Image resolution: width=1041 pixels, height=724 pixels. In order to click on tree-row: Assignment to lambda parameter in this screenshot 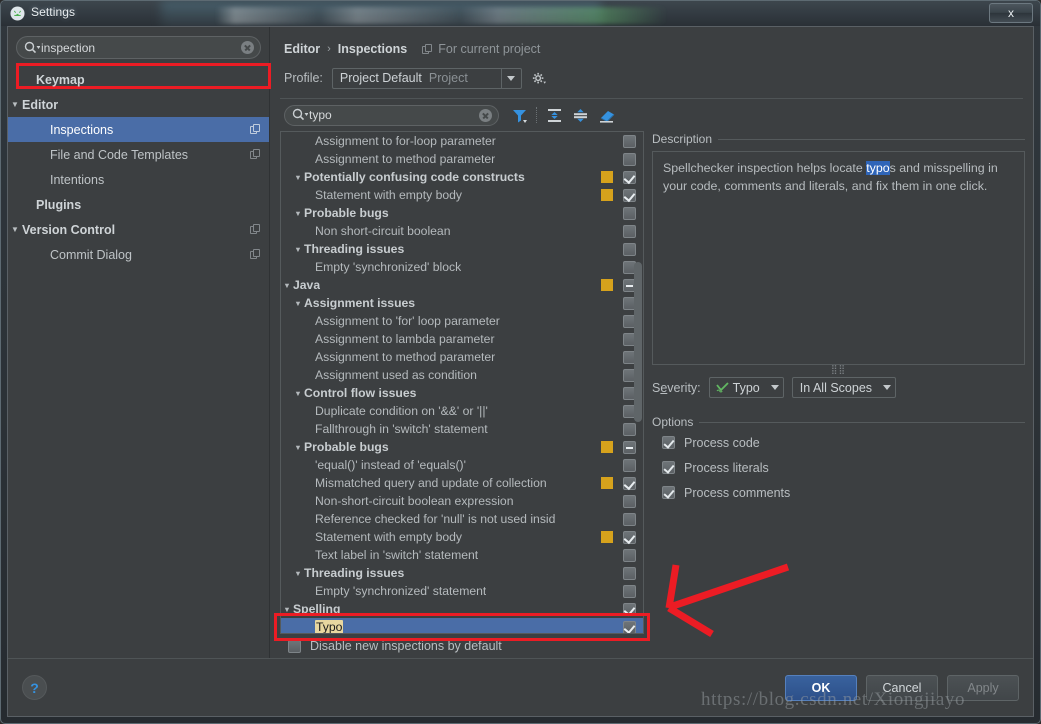, I will do `click(462, 339)`.